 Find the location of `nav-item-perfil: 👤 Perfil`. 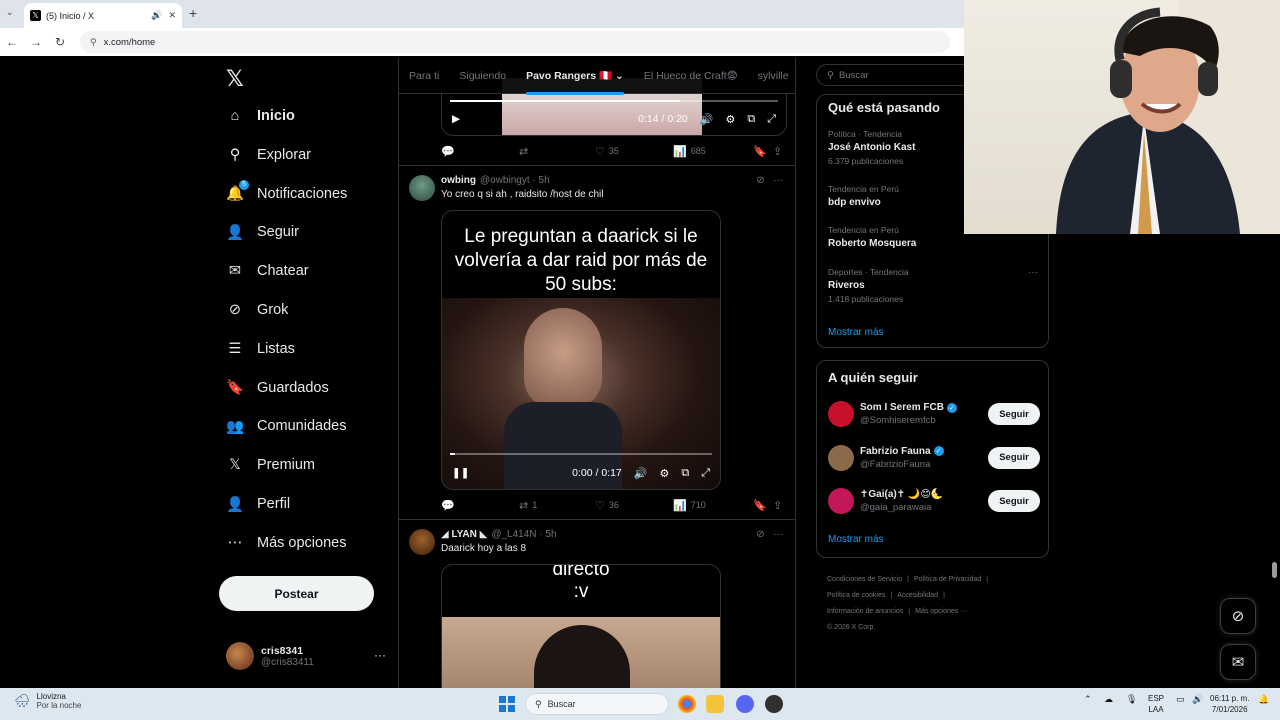

nav-item-perfil: 👤 Perfil is located at coordinates (258, 504).